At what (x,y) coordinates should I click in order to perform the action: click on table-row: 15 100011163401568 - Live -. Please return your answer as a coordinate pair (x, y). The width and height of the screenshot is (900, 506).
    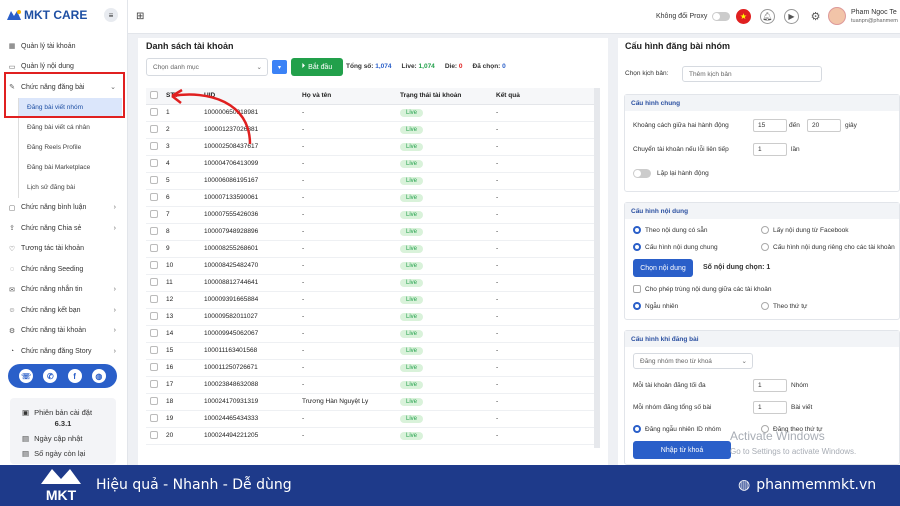
    Looking at the image, I should click on (370, 351).